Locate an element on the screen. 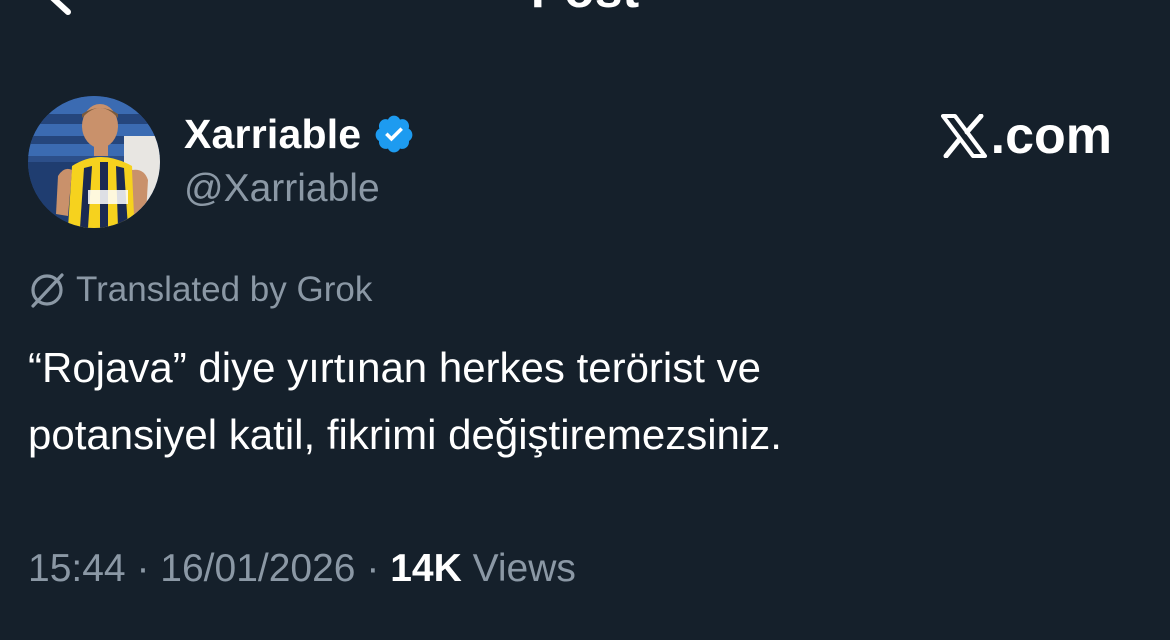 Image resolution: width=1170 pixels, height=640 pixels. translation-notice: Translated by Grok is located at coordinates (200, 290).